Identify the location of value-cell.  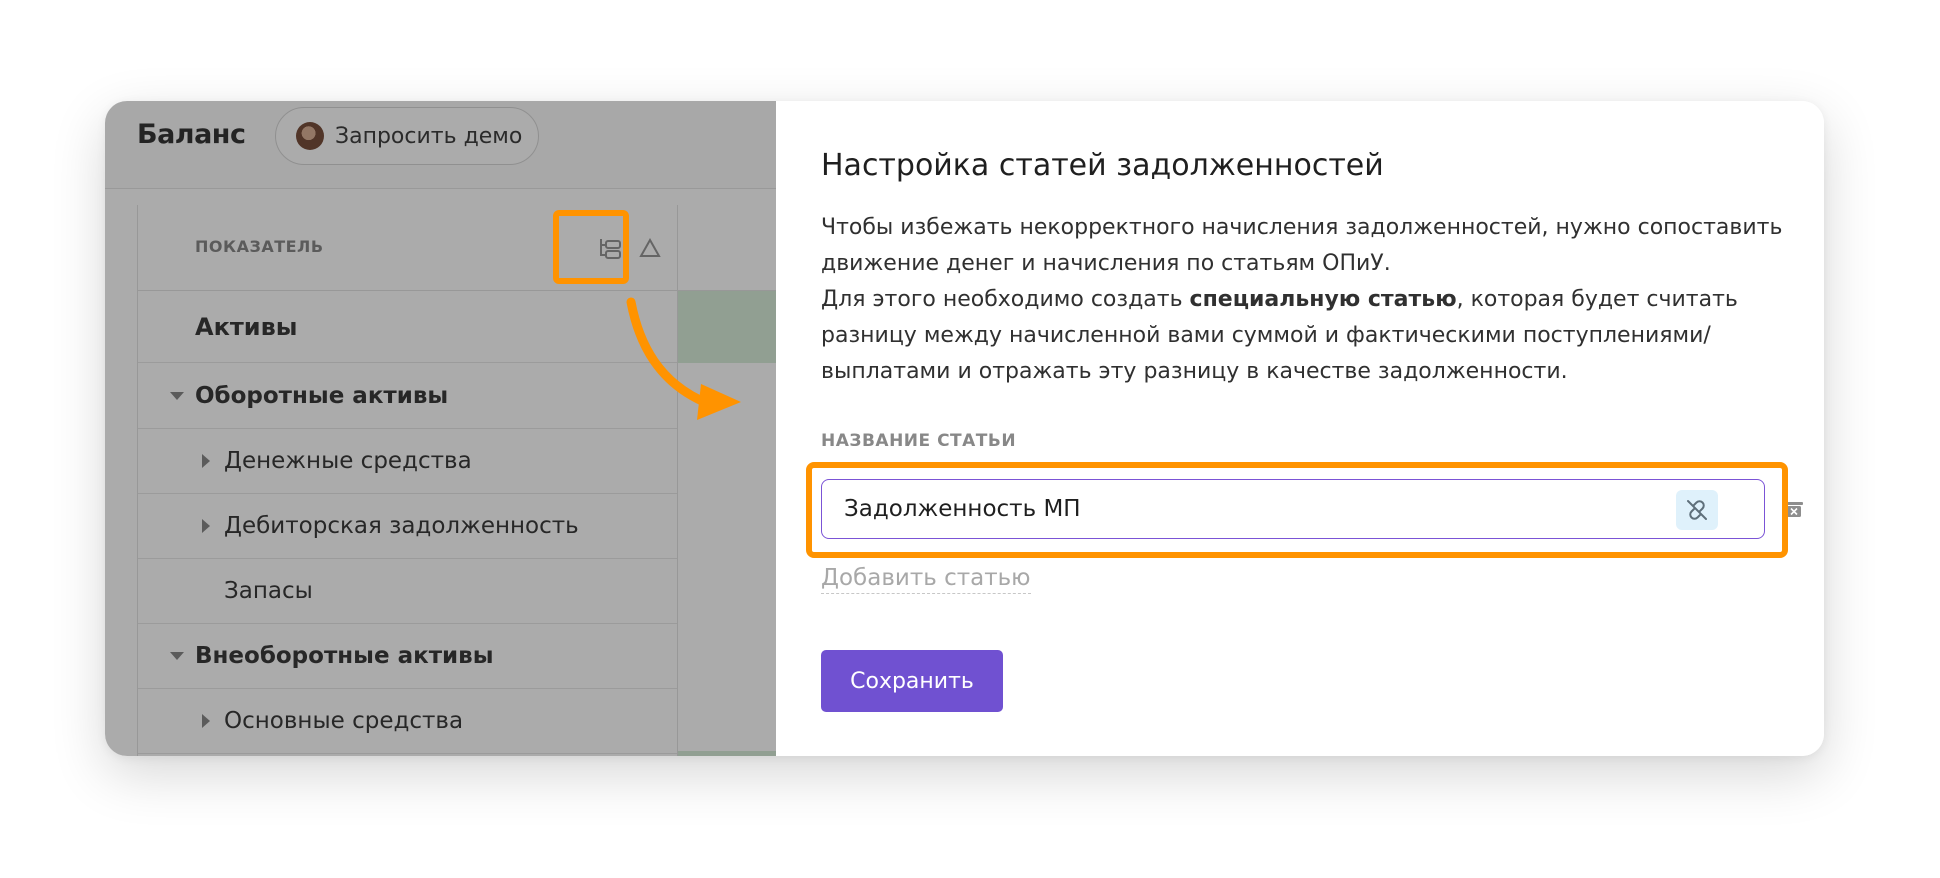
(727, 753).